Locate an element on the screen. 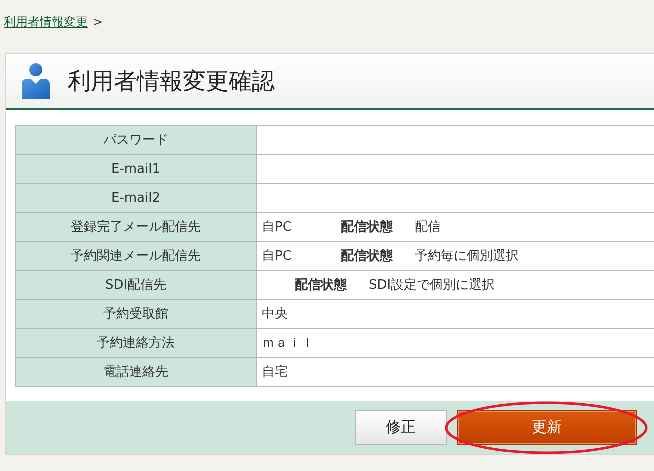 The image size is (654, 471). field-label: E-mail2 is located at coordinates (136, 198).